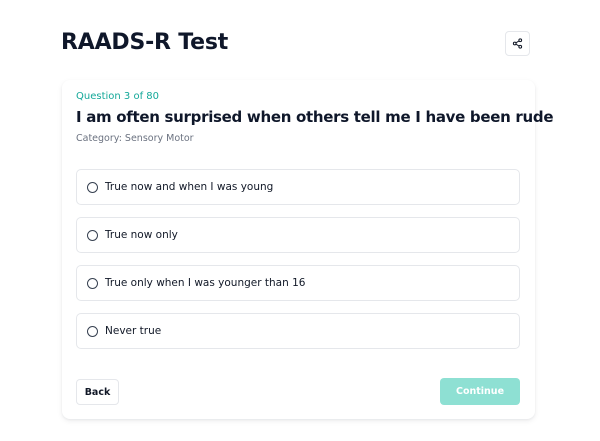 The height and width of the screenshot is (441, 600). I want to click on answer-option-label: True only when I was younger than 16, so click(205, 283).